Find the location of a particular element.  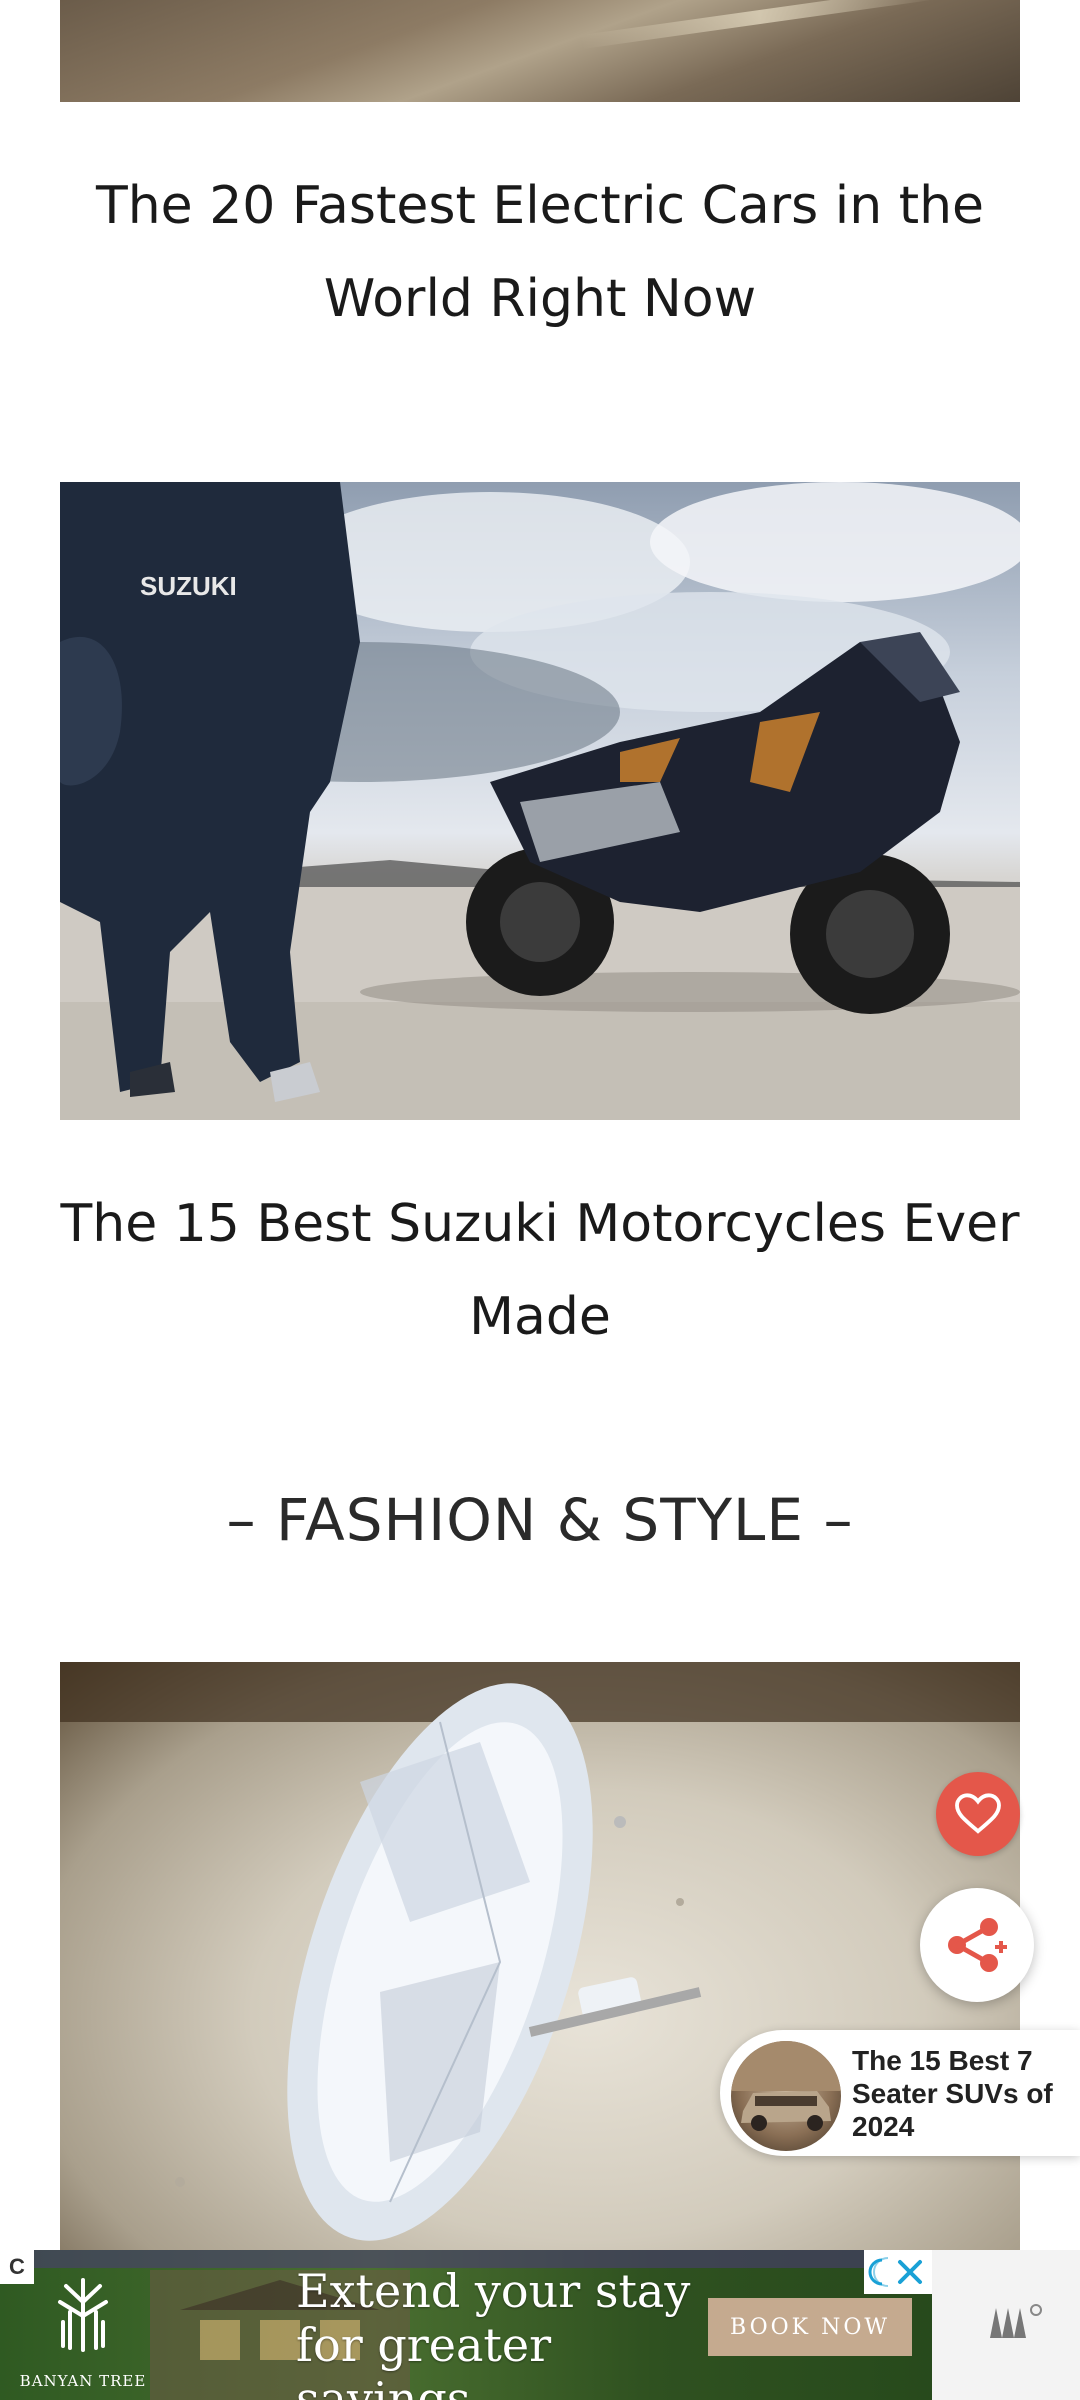

publisher-logo-icon is located at coordinates (1016, 2321).